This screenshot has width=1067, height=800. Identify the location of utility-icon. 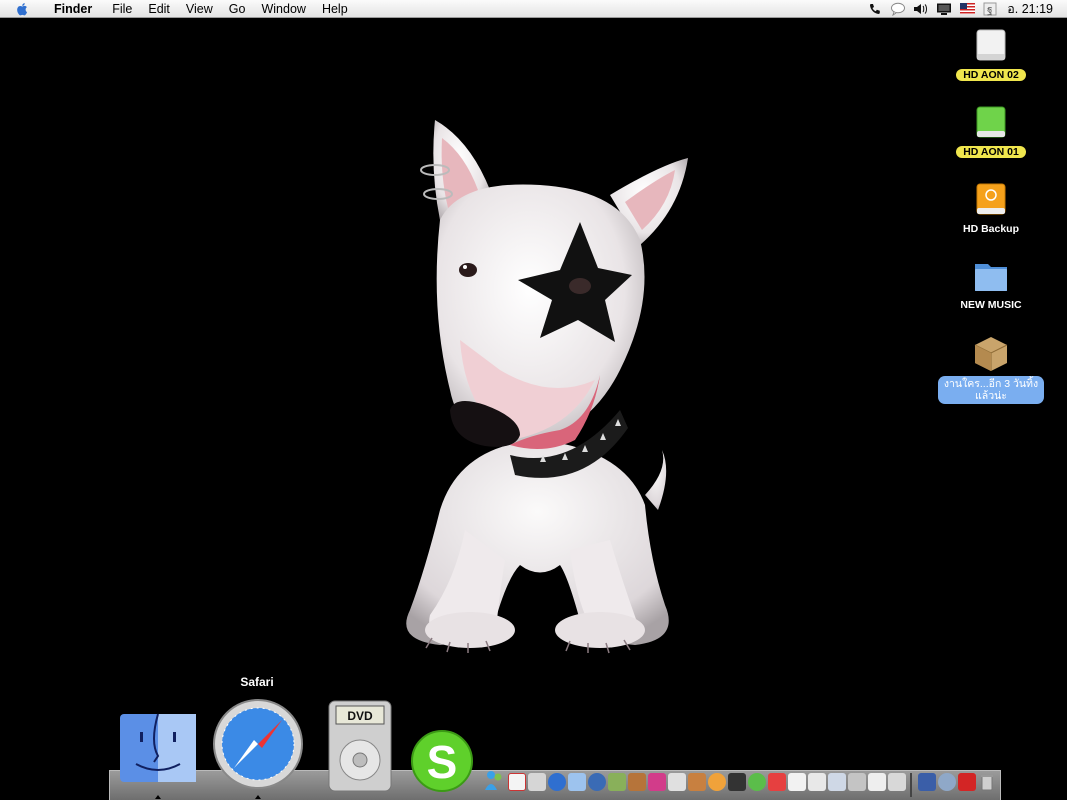
(677, 782).